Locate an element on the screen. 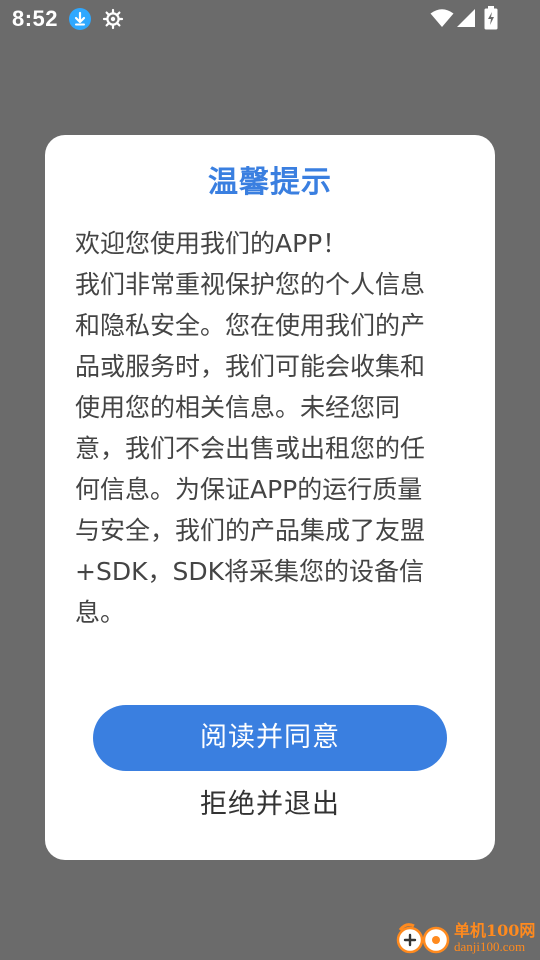 The height and width of the screenshot is (960, 540). dialog-body-line: 使用您的相关信息。未经您同 is located at coordinates (238, 407).